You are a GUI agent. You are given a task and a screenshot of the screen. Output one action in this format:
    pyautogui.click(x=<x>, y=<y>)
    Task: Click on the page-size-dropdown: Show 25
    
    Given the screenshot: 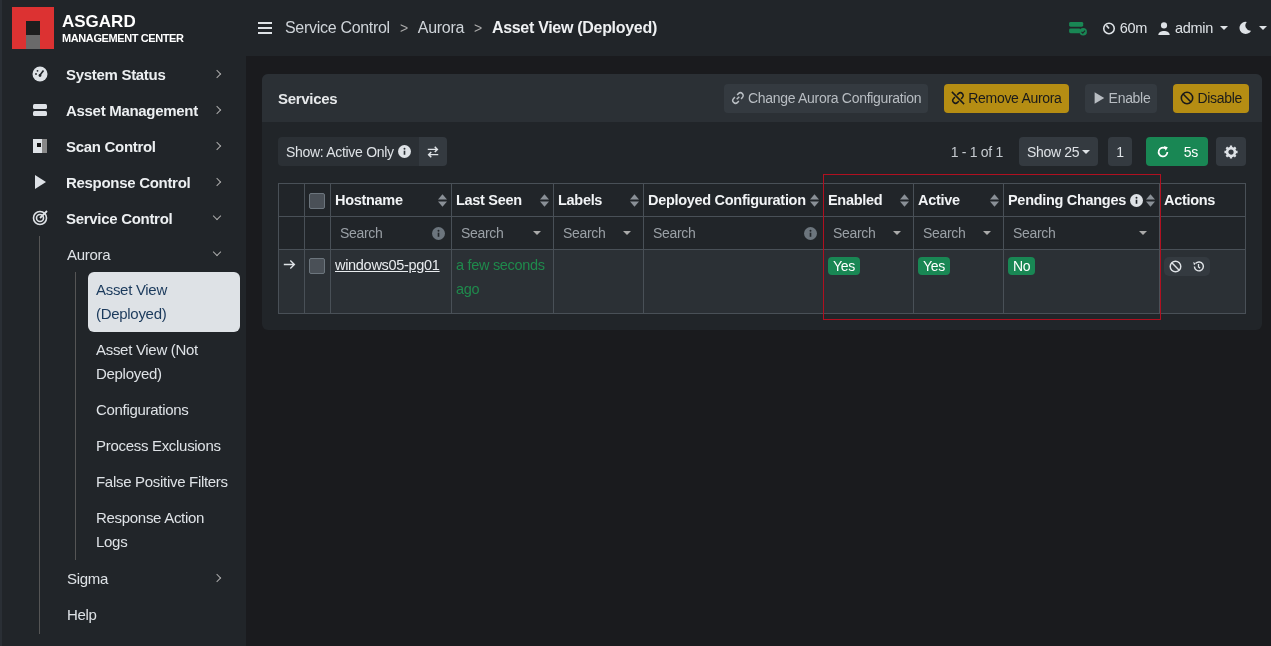 What is the action you would take?
    pyautogui.click(x=1058, y=151)
    